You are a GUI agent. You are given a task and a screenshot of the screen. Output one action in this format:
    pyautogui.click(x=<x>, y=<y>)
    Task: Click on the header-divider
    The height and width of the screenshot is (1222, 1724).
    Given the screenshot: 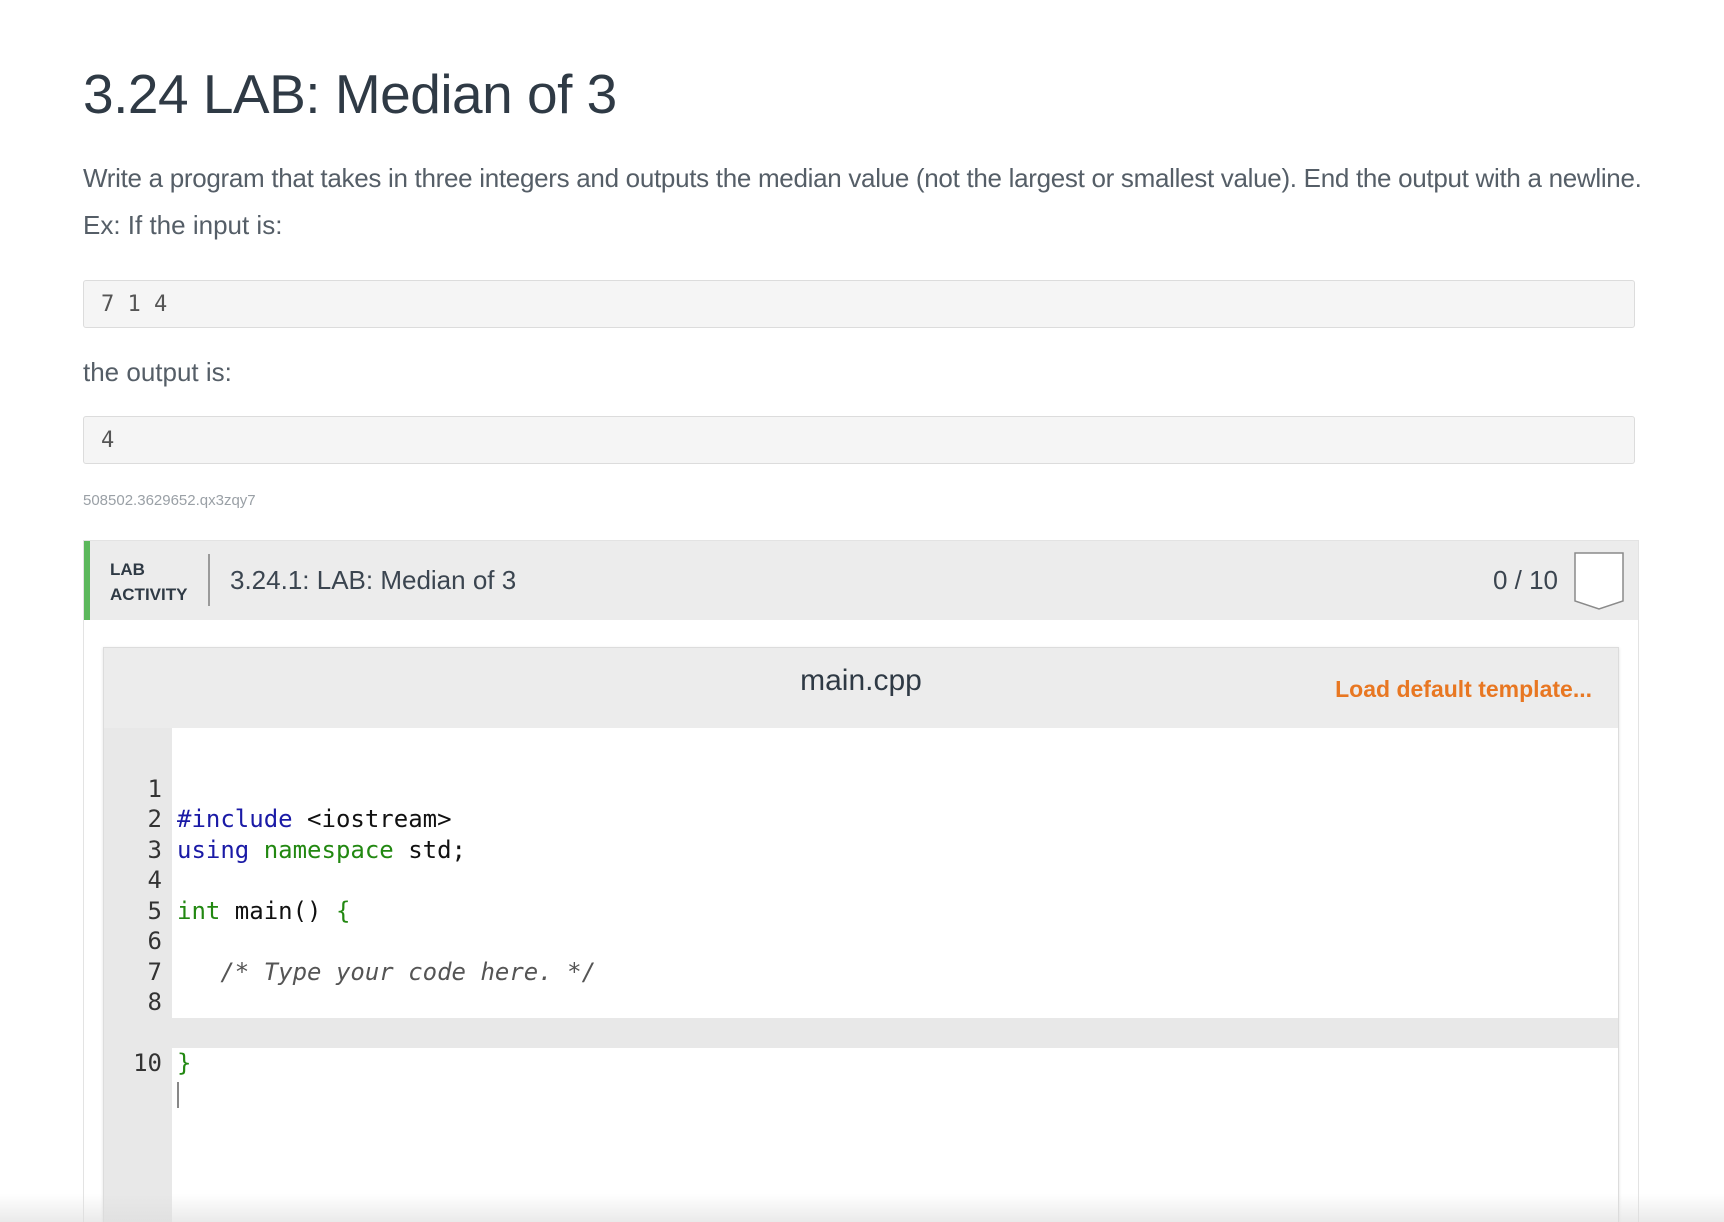 What is the action you would take?
    pyautogui.click(x=209, y=580)
    